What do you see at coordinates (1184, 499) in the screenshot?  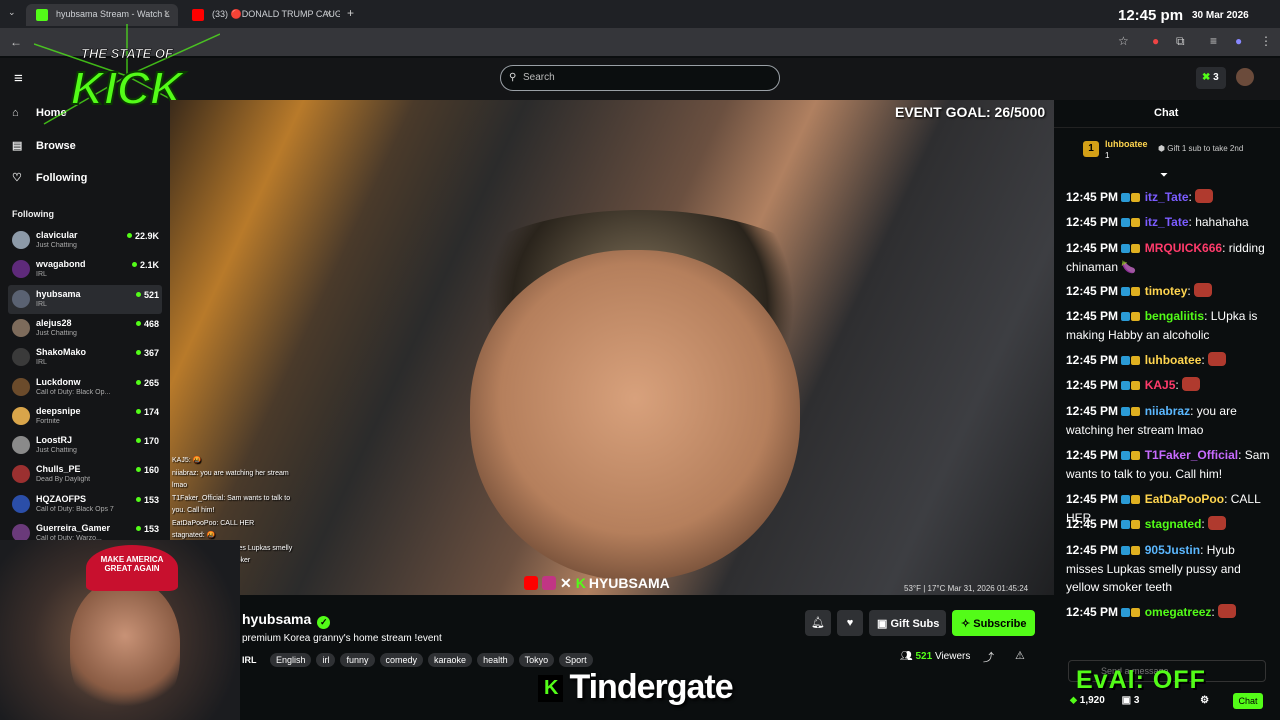 I see `message-username: EatDaPooPoo` at bounding box center [1184, 499].